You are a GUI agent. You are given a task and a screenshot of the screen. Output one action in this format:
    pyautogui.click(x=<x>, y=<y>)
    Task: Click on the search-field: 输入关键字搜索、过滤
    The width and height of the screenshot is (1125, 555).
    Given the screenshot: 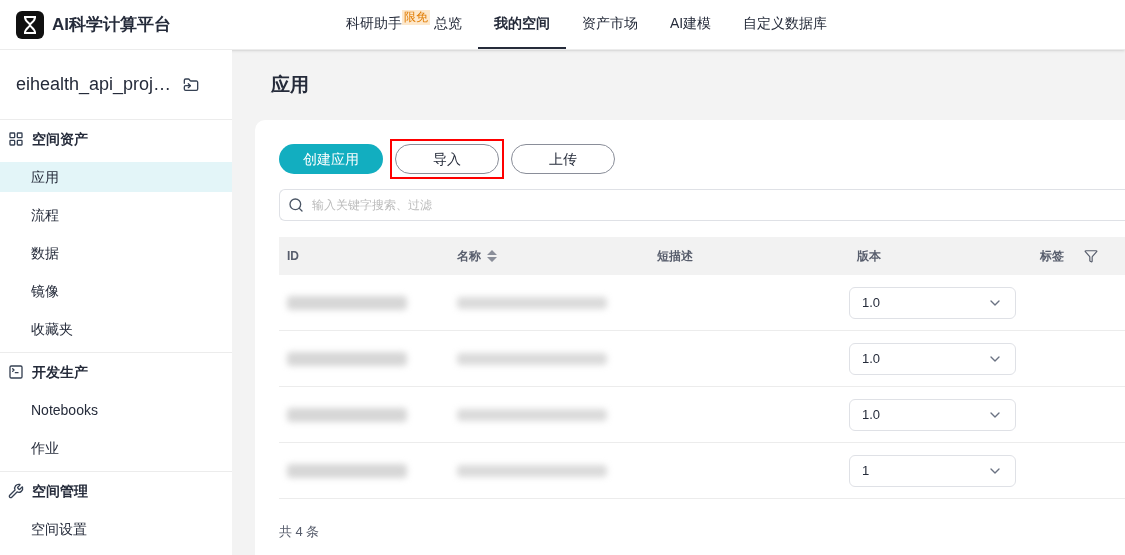 What is the action you would take?
    pyautogui.click(x=702, y=205)
    